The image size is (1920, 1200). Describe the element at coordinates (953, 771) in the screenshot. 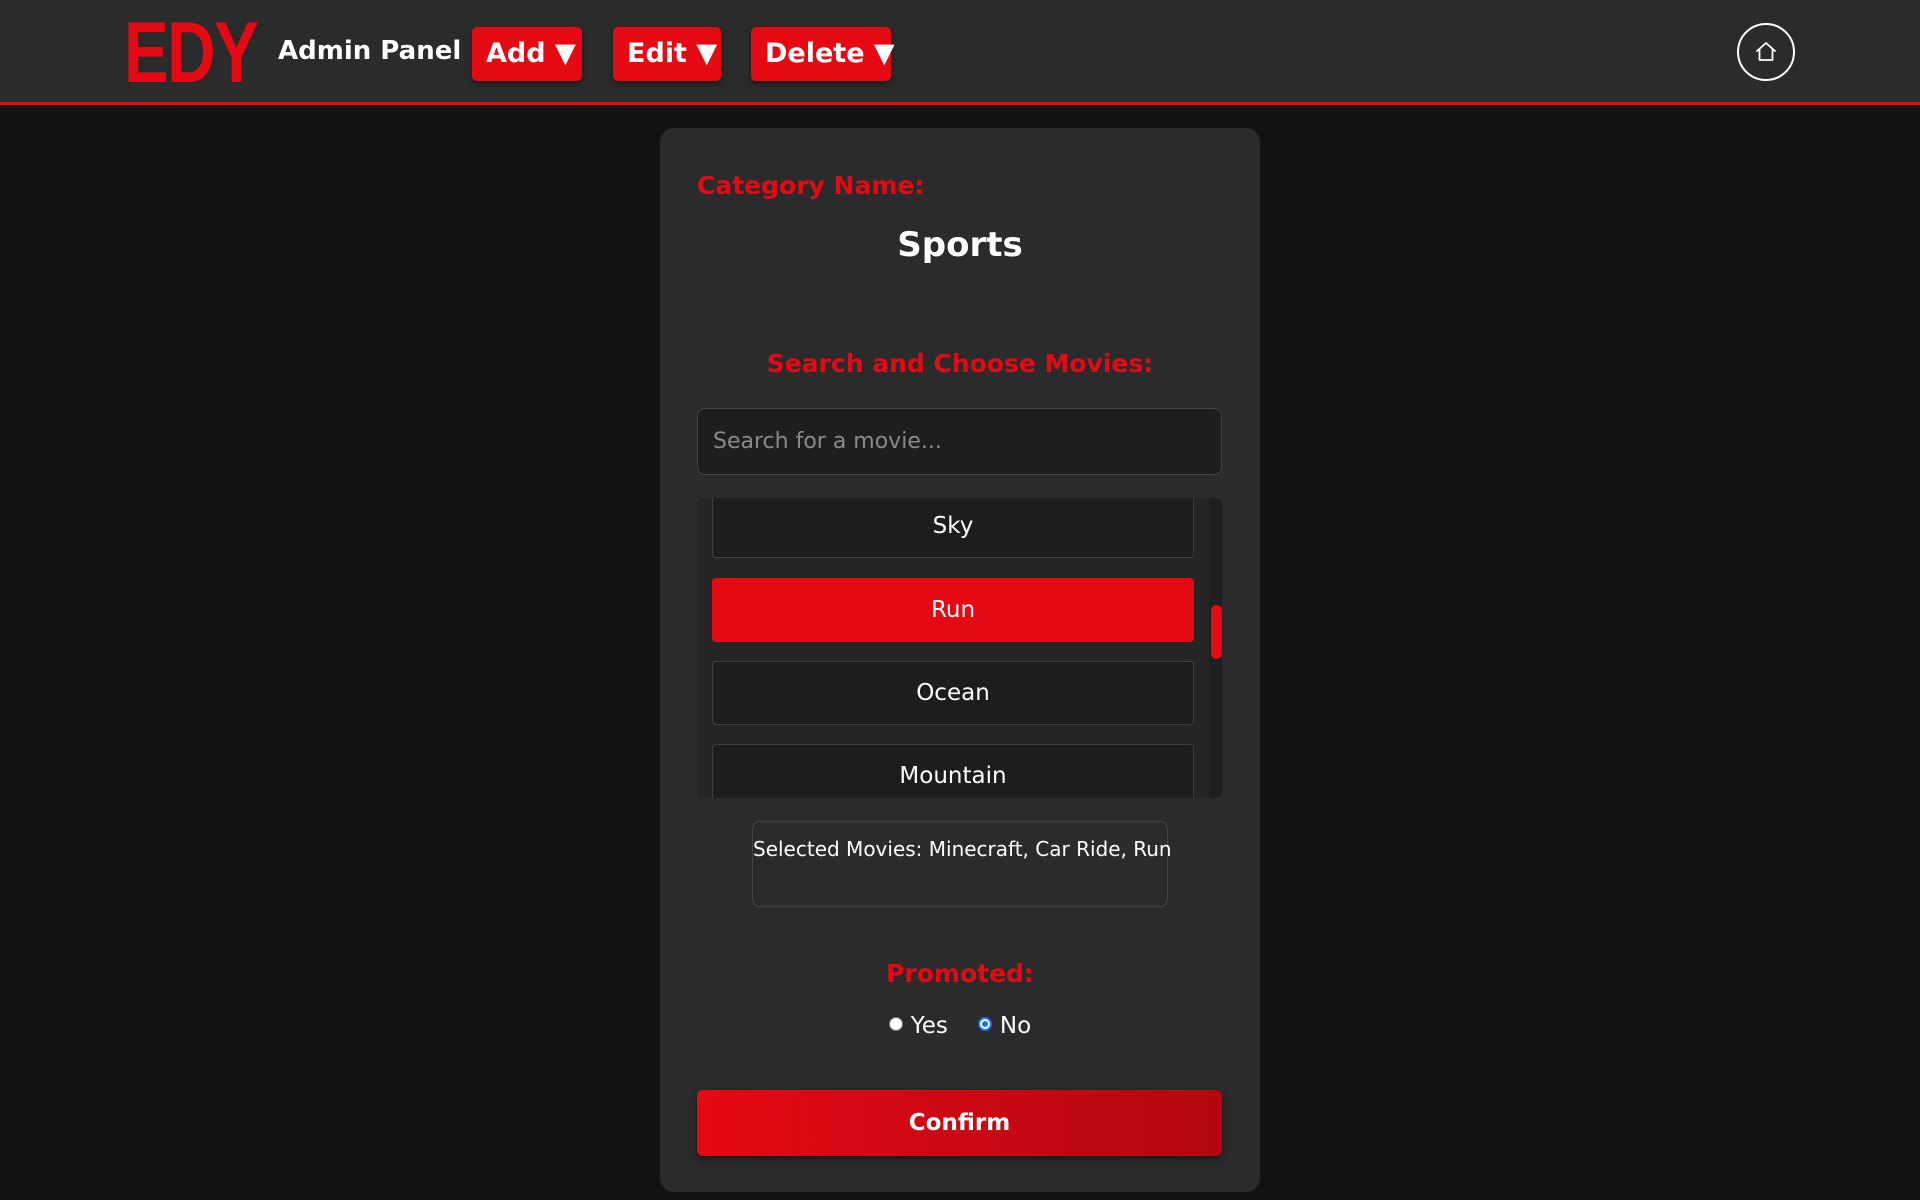

I see `movie-item-mountain: Mountain` at that location.